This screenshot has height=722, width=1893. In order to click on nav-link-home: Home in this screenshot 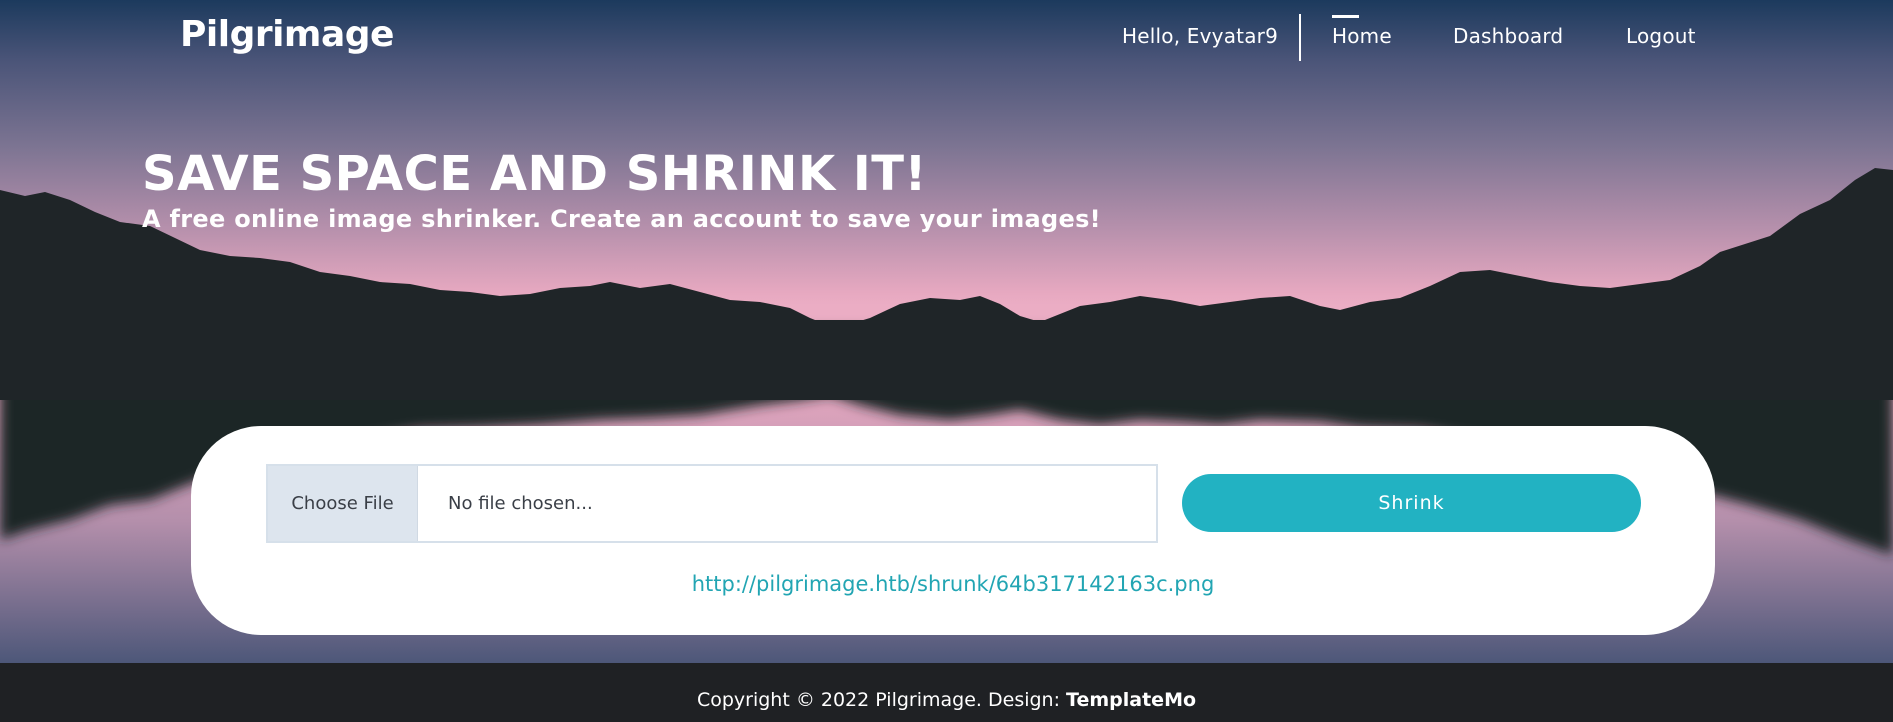, I will do `click(1362, 36)`.